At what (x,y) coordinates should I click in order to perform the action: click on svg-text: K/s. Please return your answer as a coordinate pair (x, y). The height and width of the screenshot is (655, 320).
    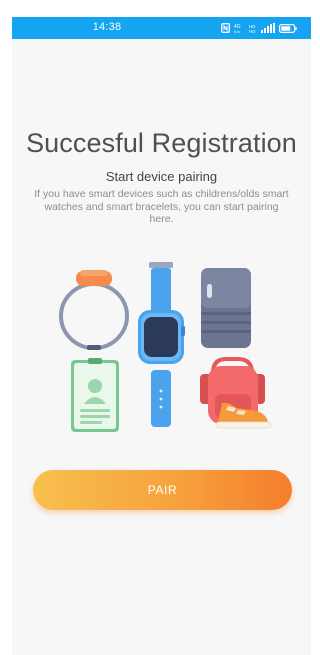
    Looking at the image, I should click on (237, 31).